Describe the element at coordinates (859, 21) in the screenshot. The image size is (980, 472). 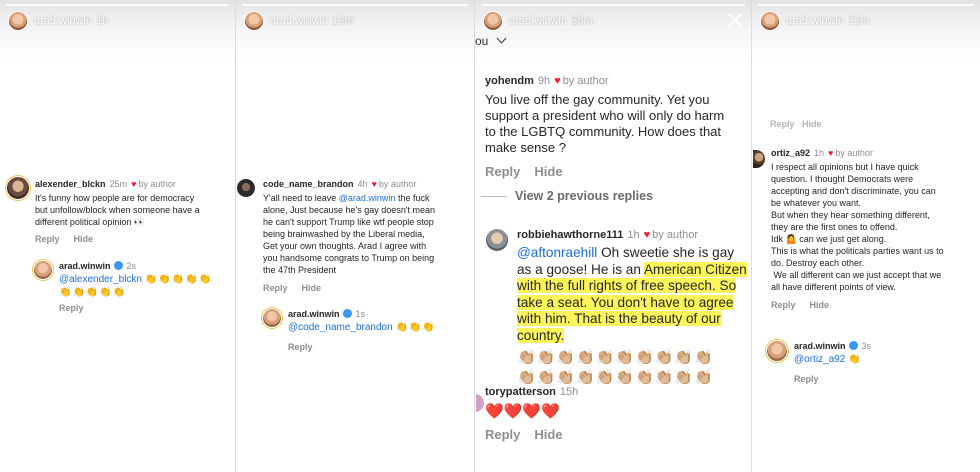
I see `story-time: 12m` at that location.